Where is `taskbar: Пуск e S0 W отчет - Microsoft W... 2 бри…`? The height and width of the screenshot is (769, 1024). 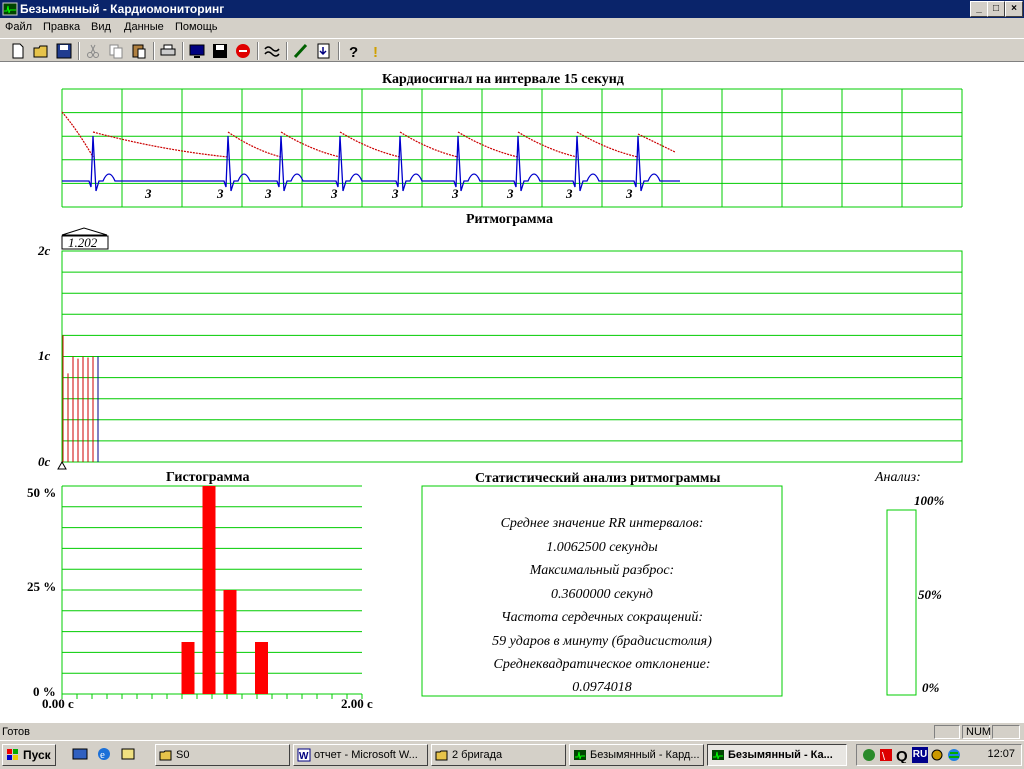
taskbar: Пуск e S0 W отчет - Microsoft W... 2 бри… is located at coordinates (512, 754).